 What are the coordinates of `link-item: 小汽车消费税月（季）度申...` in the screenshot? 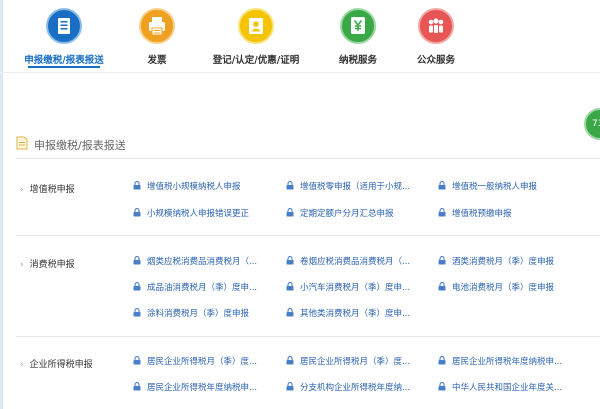 It's located at (356, 287).